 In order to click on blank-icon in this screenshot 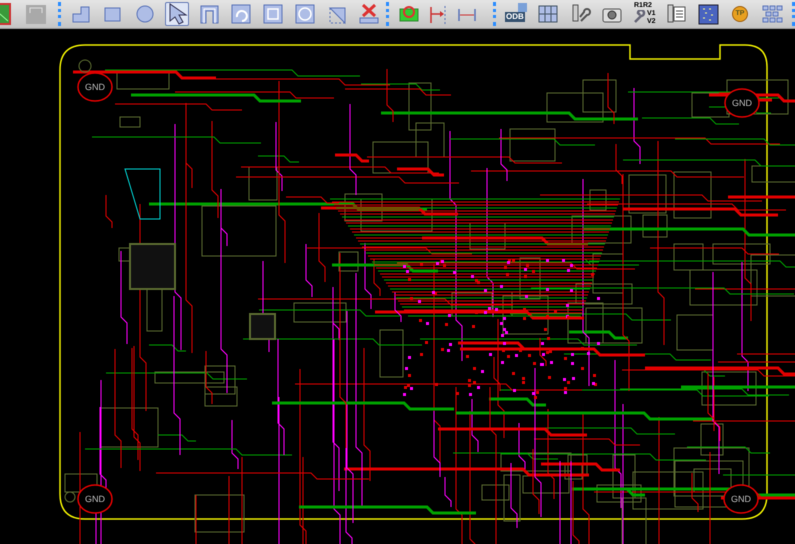, I will do `click(36, 14)`.